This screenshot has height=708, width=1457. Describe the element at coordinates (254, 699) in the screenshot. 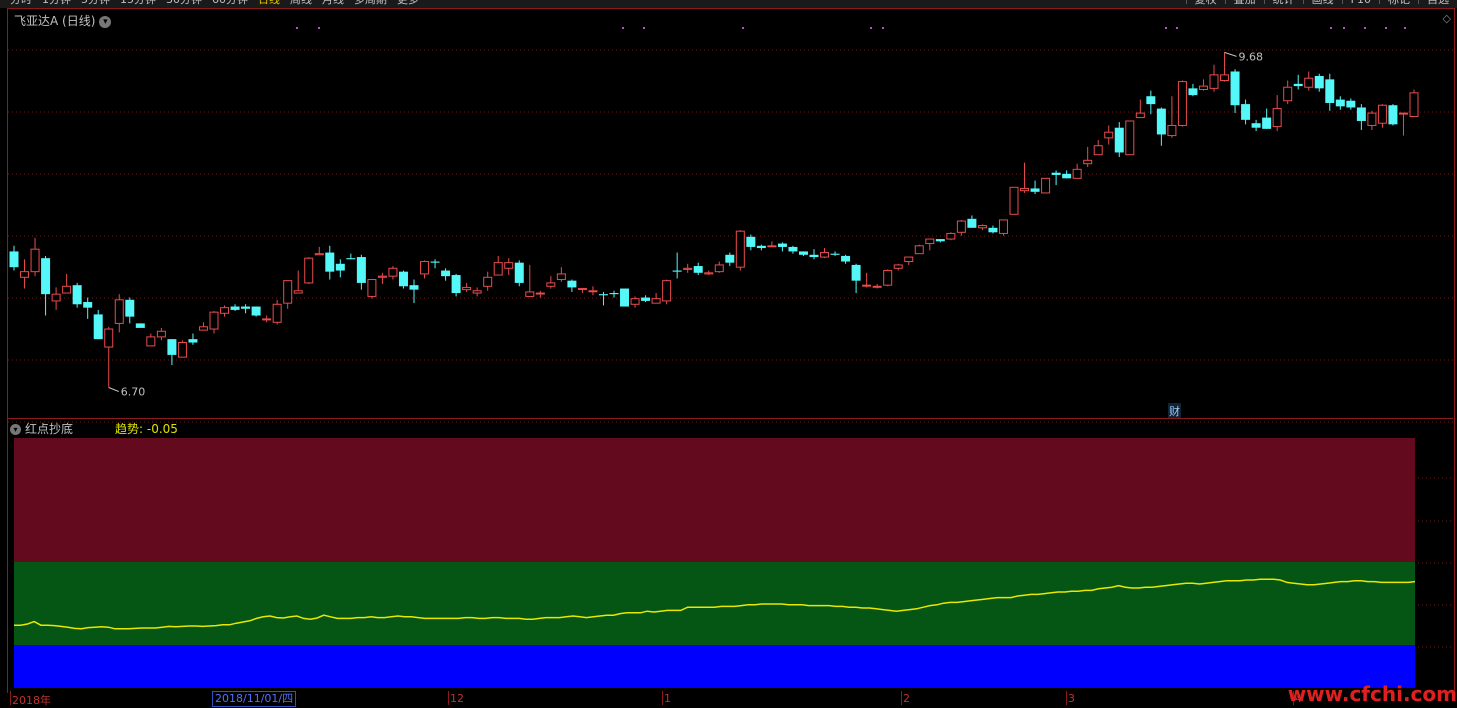

I see `axis-cursor-date: 2018/11/01/四` at that location.